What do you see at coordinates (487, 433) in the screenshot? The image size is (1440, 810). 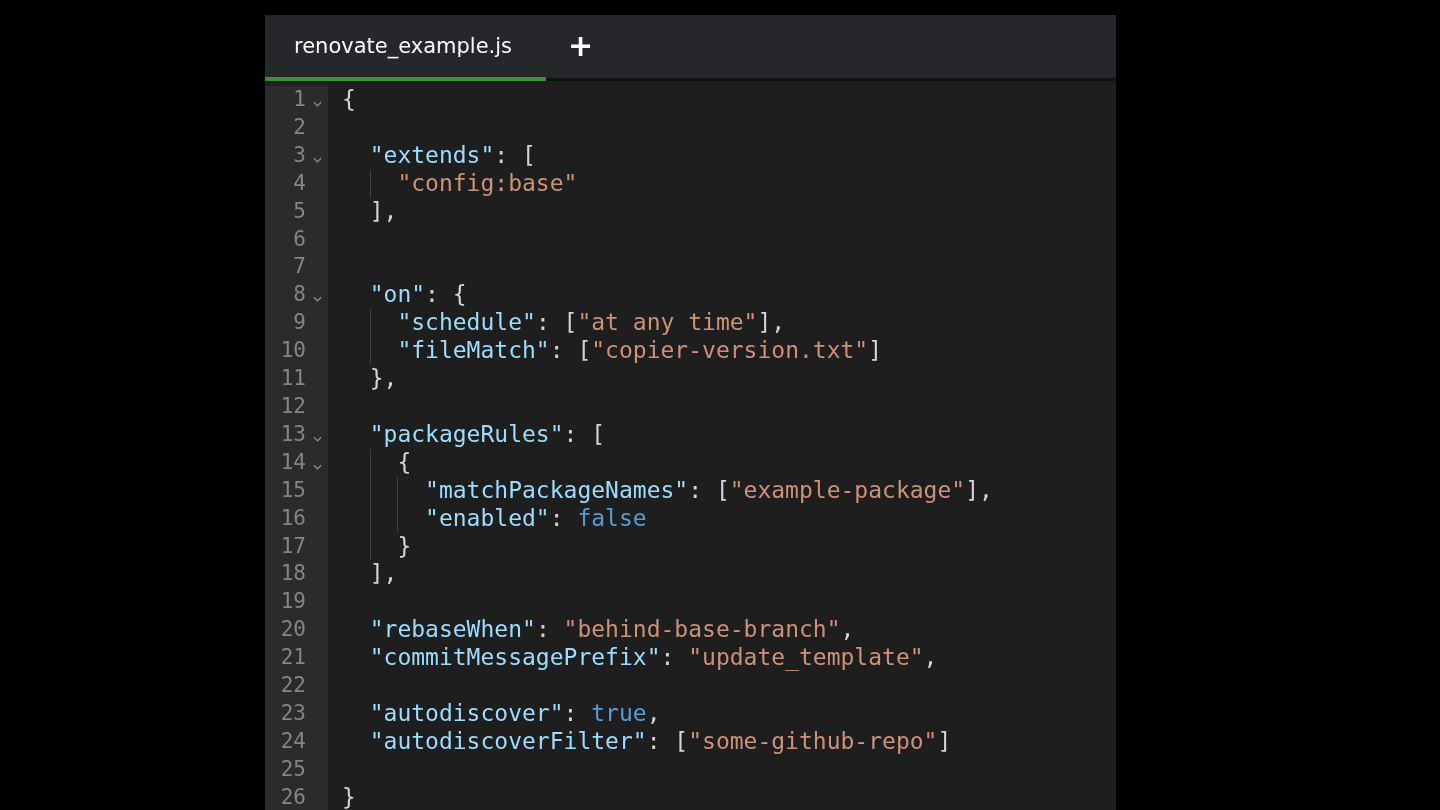 I see `code-line: "packageRules": [` at bounding box center [487, 433].